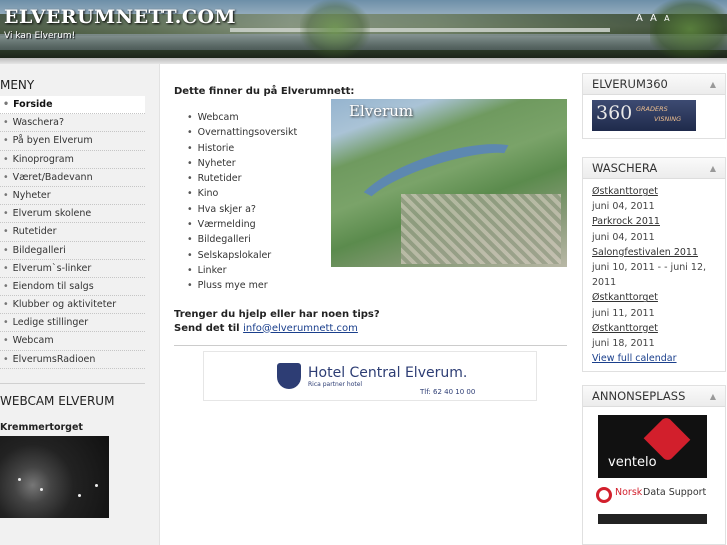 Image resolution: width=727 pixels, height=545 pixels. Describe the element at coordinates (72, 251) in the screenshot. I see `menu-item-bildegalleri: Bildegalleri` at that location.